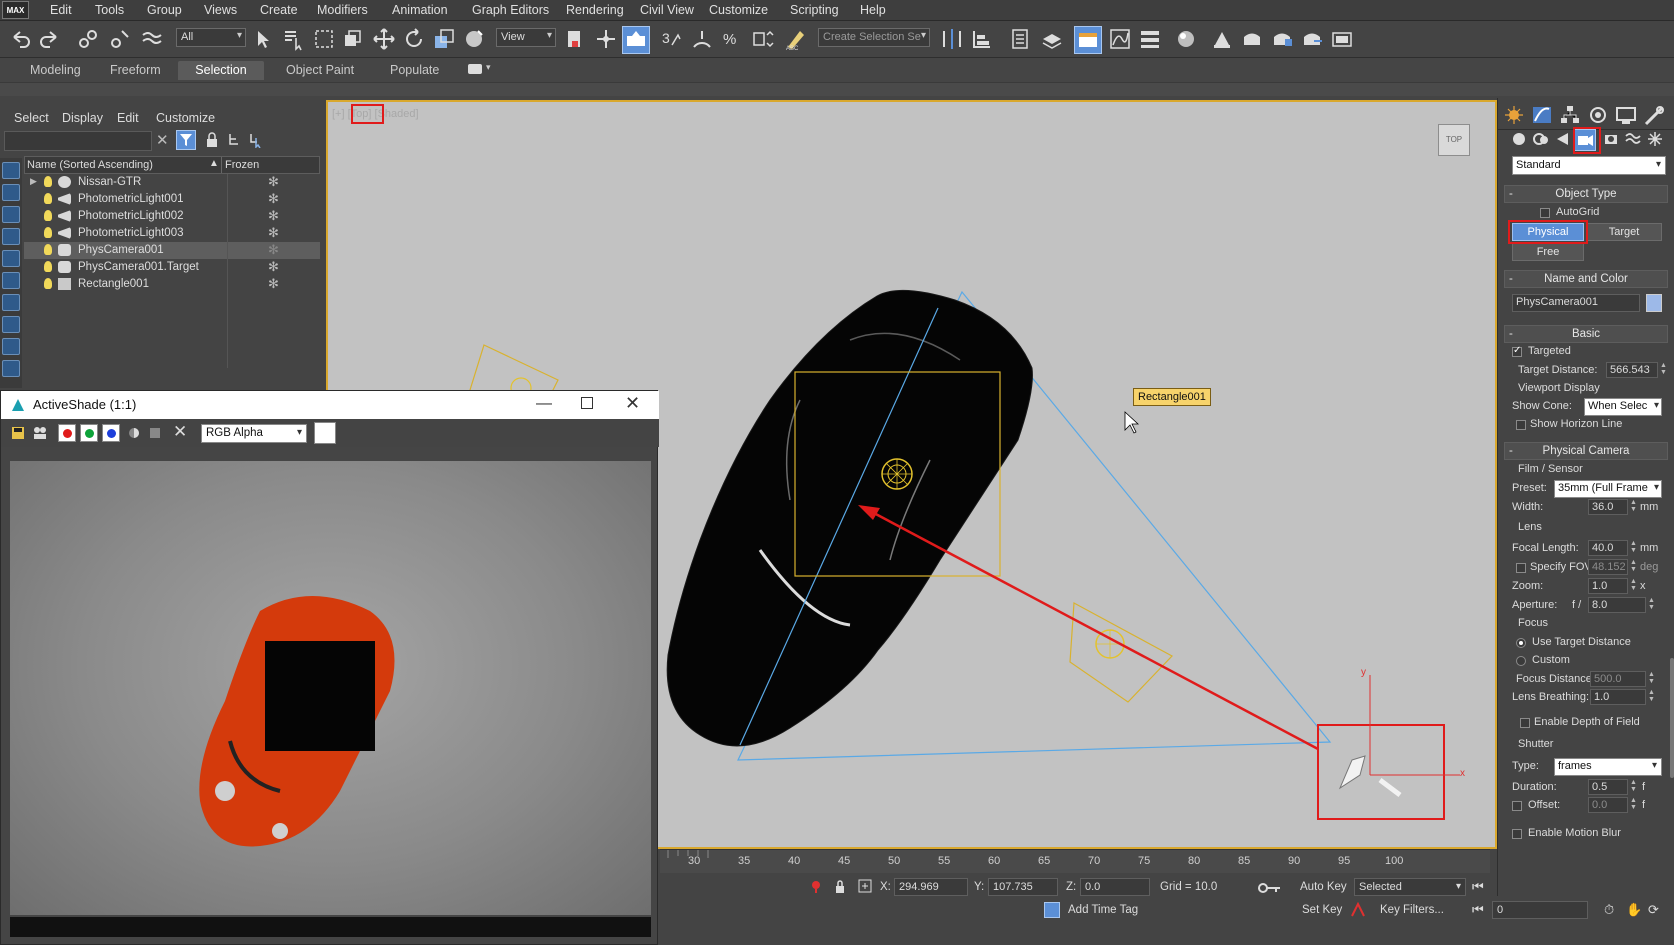 This screenshot has width=1674, height=945. Describe the element at coordinates (865, 886) in the screenshot. I see `absolute-mode-icon` at that location.